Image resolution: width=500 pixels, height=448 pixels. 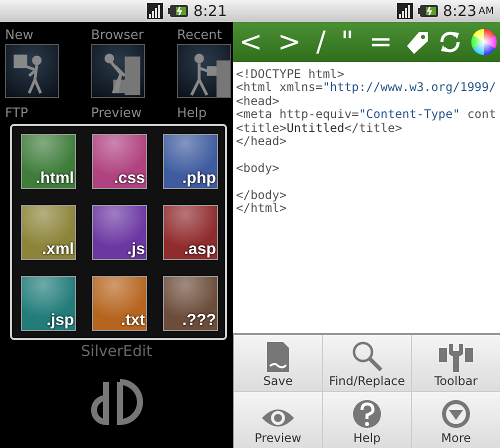 What do you see at coordinates (48, 232) in the screenshot?
I see `file-type-tile: .xml` at bounding box center [48, 232].